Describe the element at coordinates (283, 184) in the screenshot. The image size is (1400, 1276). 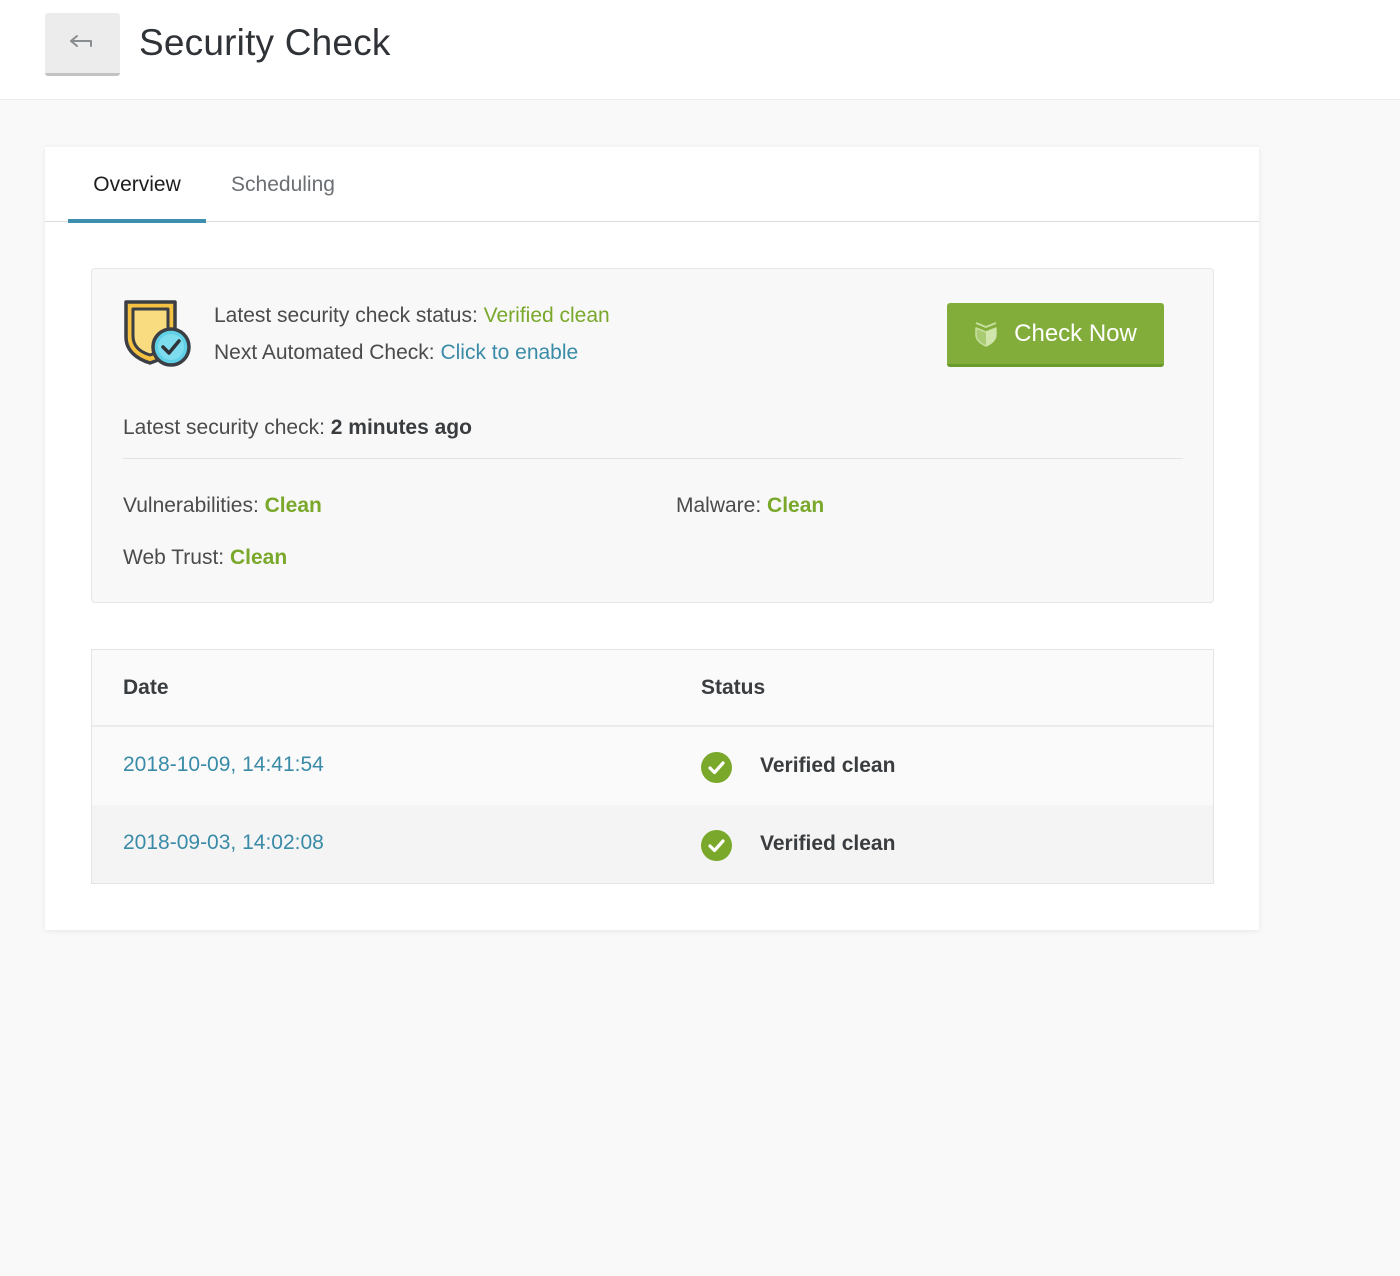
I see `tab-scheduling: Scheduling` at that location.